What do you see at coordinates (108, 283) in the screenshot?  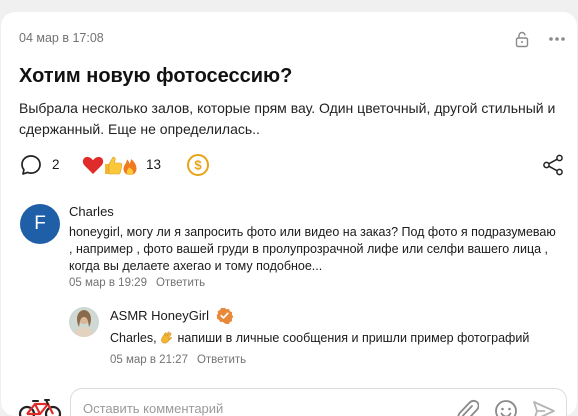 I see `comment-date: 05 мар в 19:29` at bounding box center [108, 283].